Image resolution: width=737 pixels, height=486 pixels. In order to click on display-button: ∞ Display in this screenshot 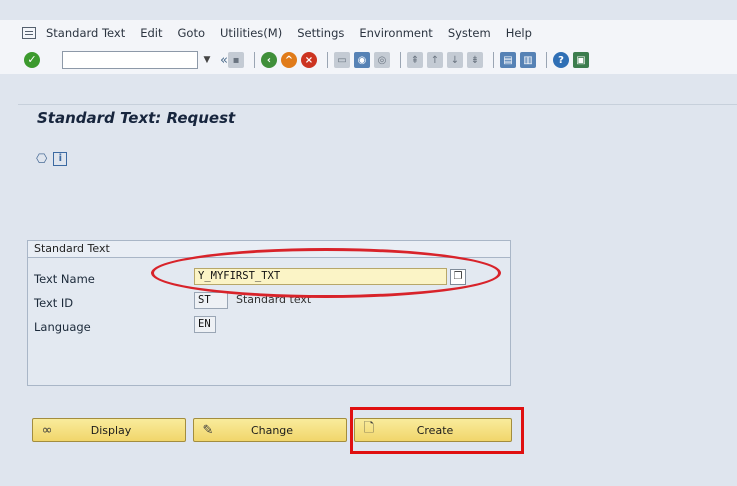, I will do `click(109, 430)`.